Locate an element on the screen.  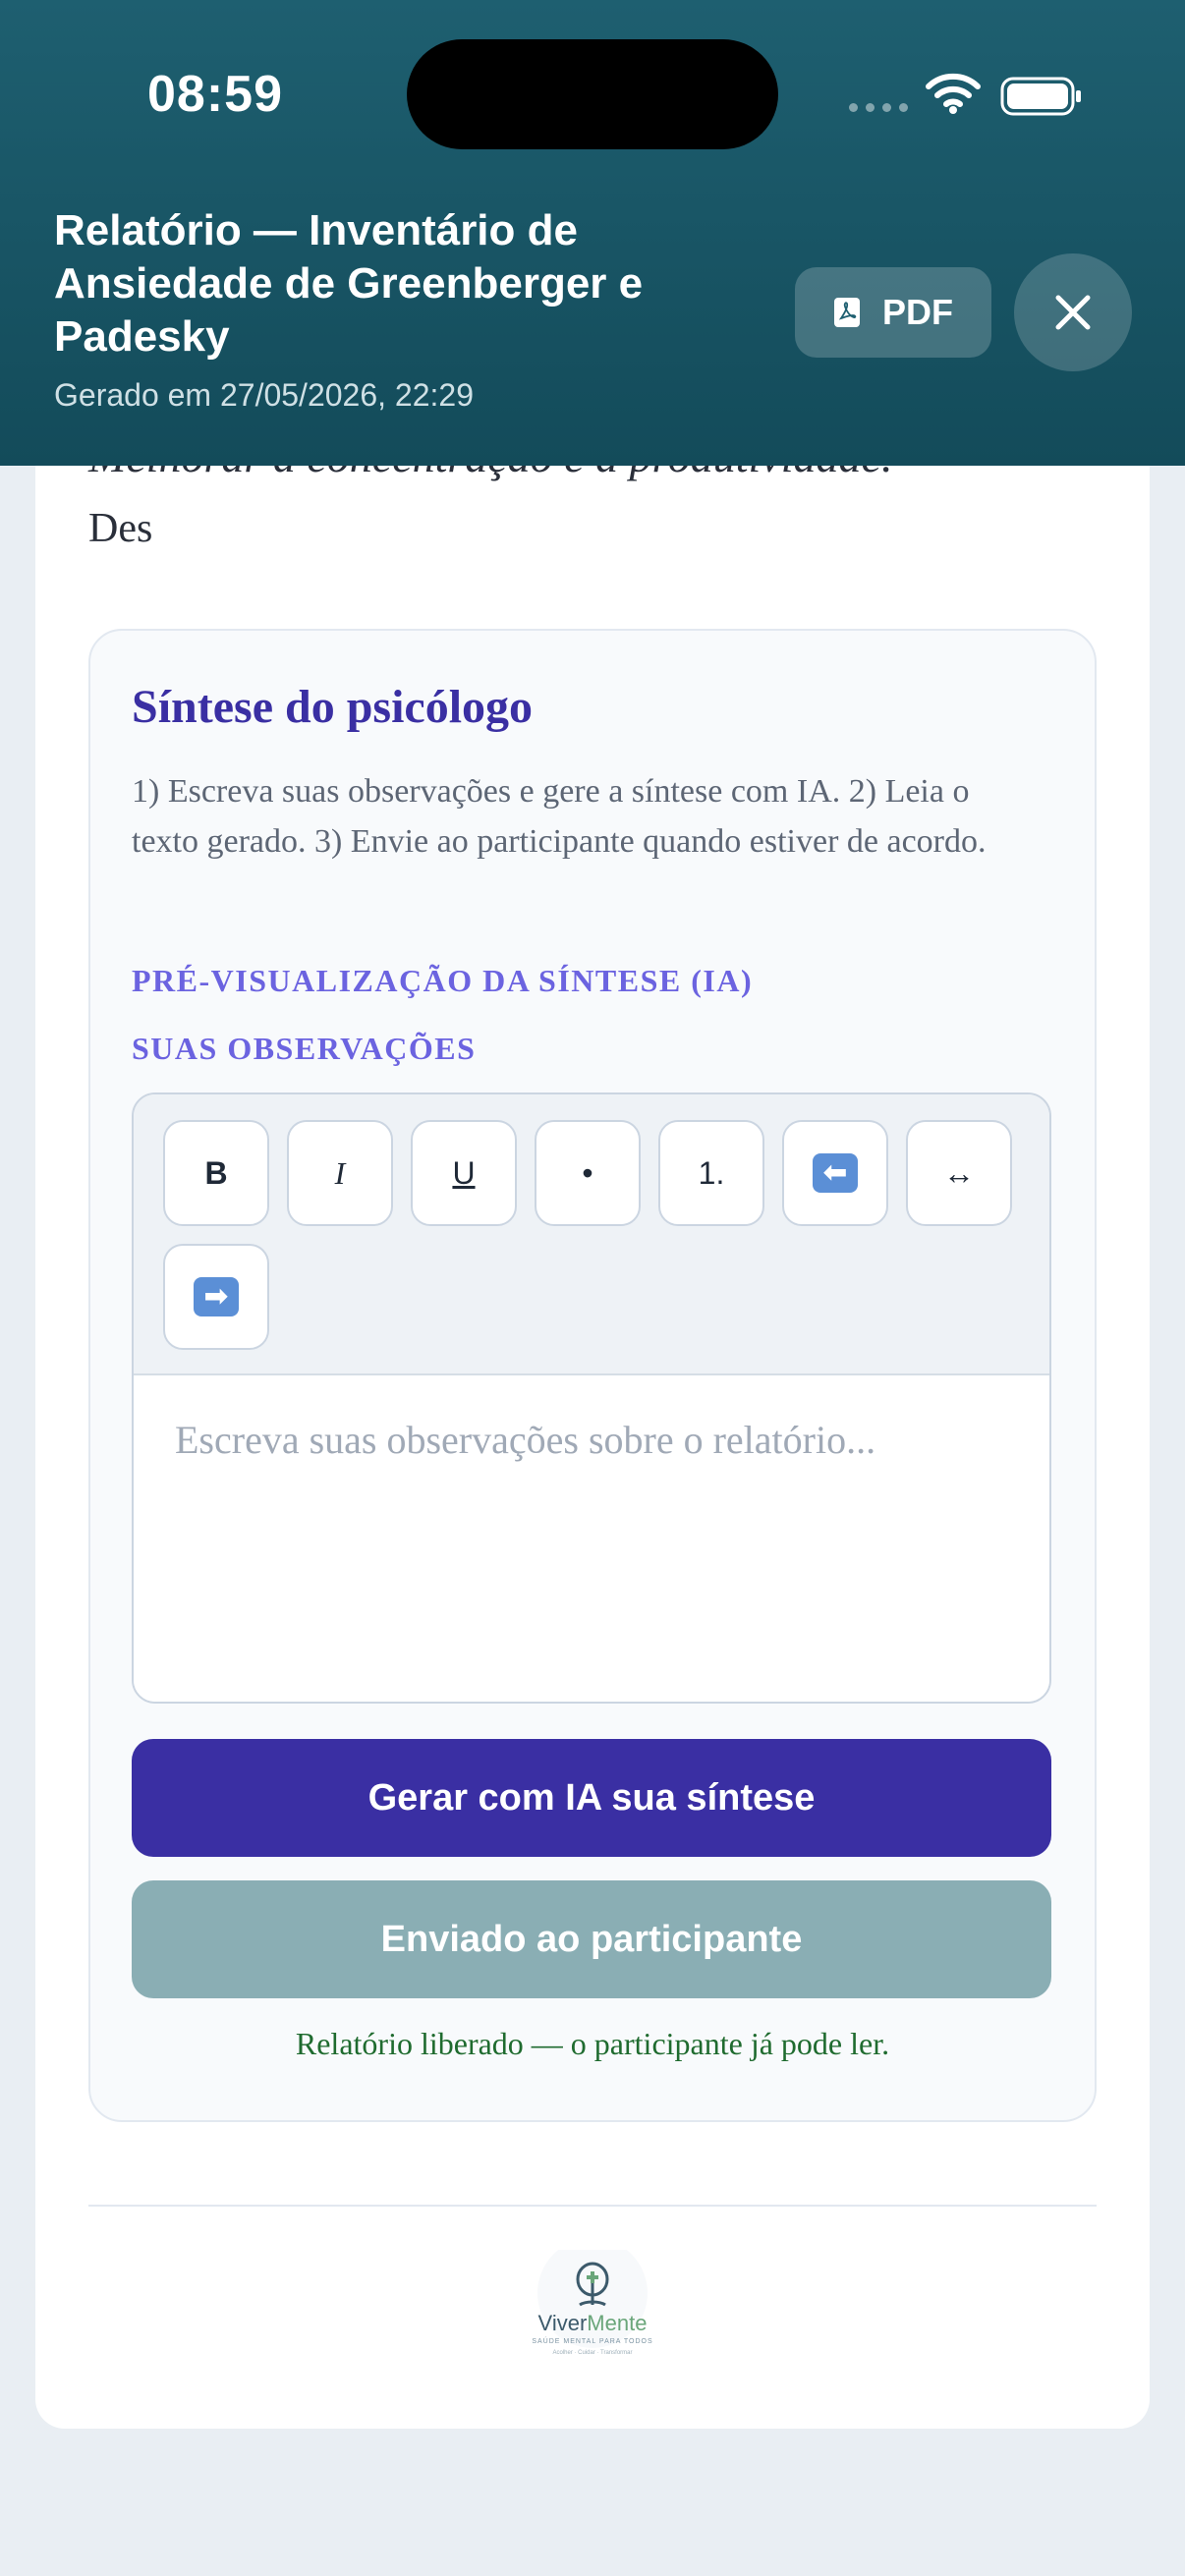
indent-button: ➡ is located at coordinates (216, 1297).